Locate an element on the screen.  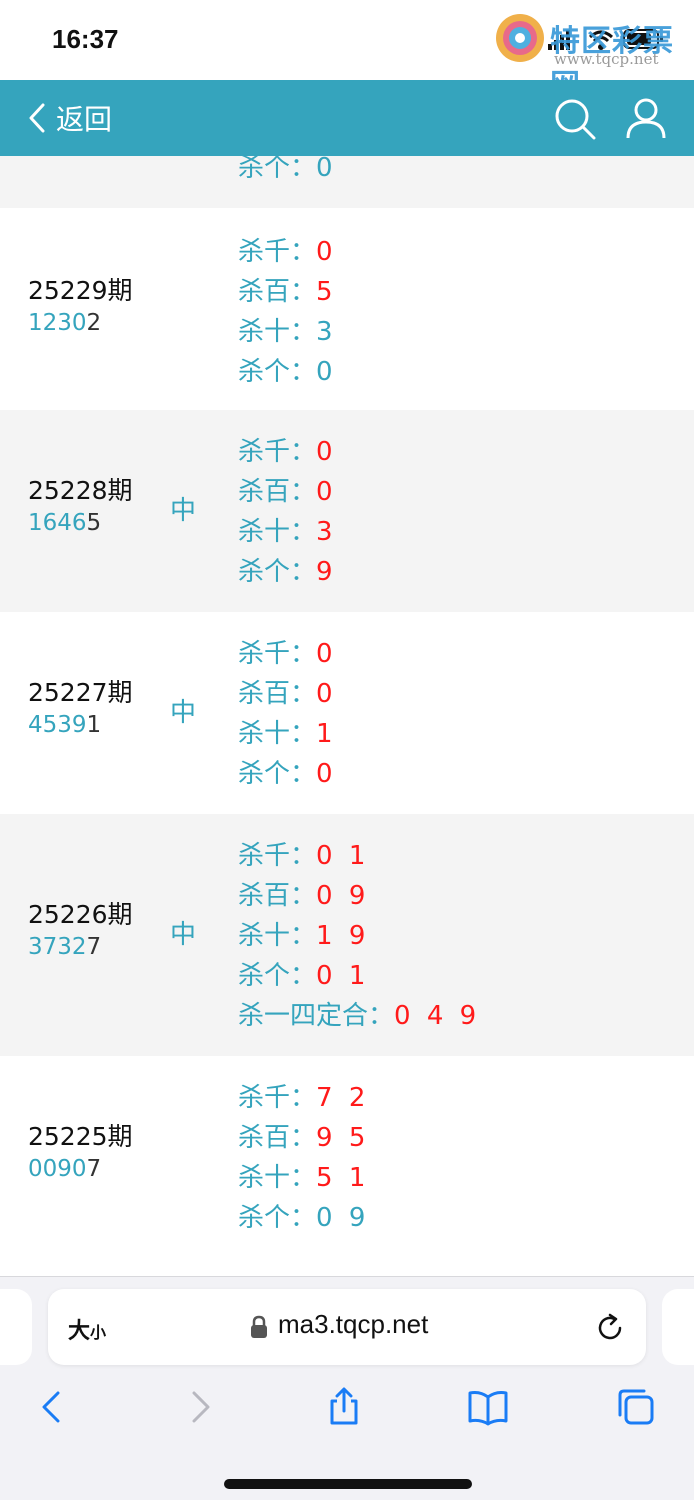
kill-line: 杀千：7 2 is located at coordinates (303, 1098).